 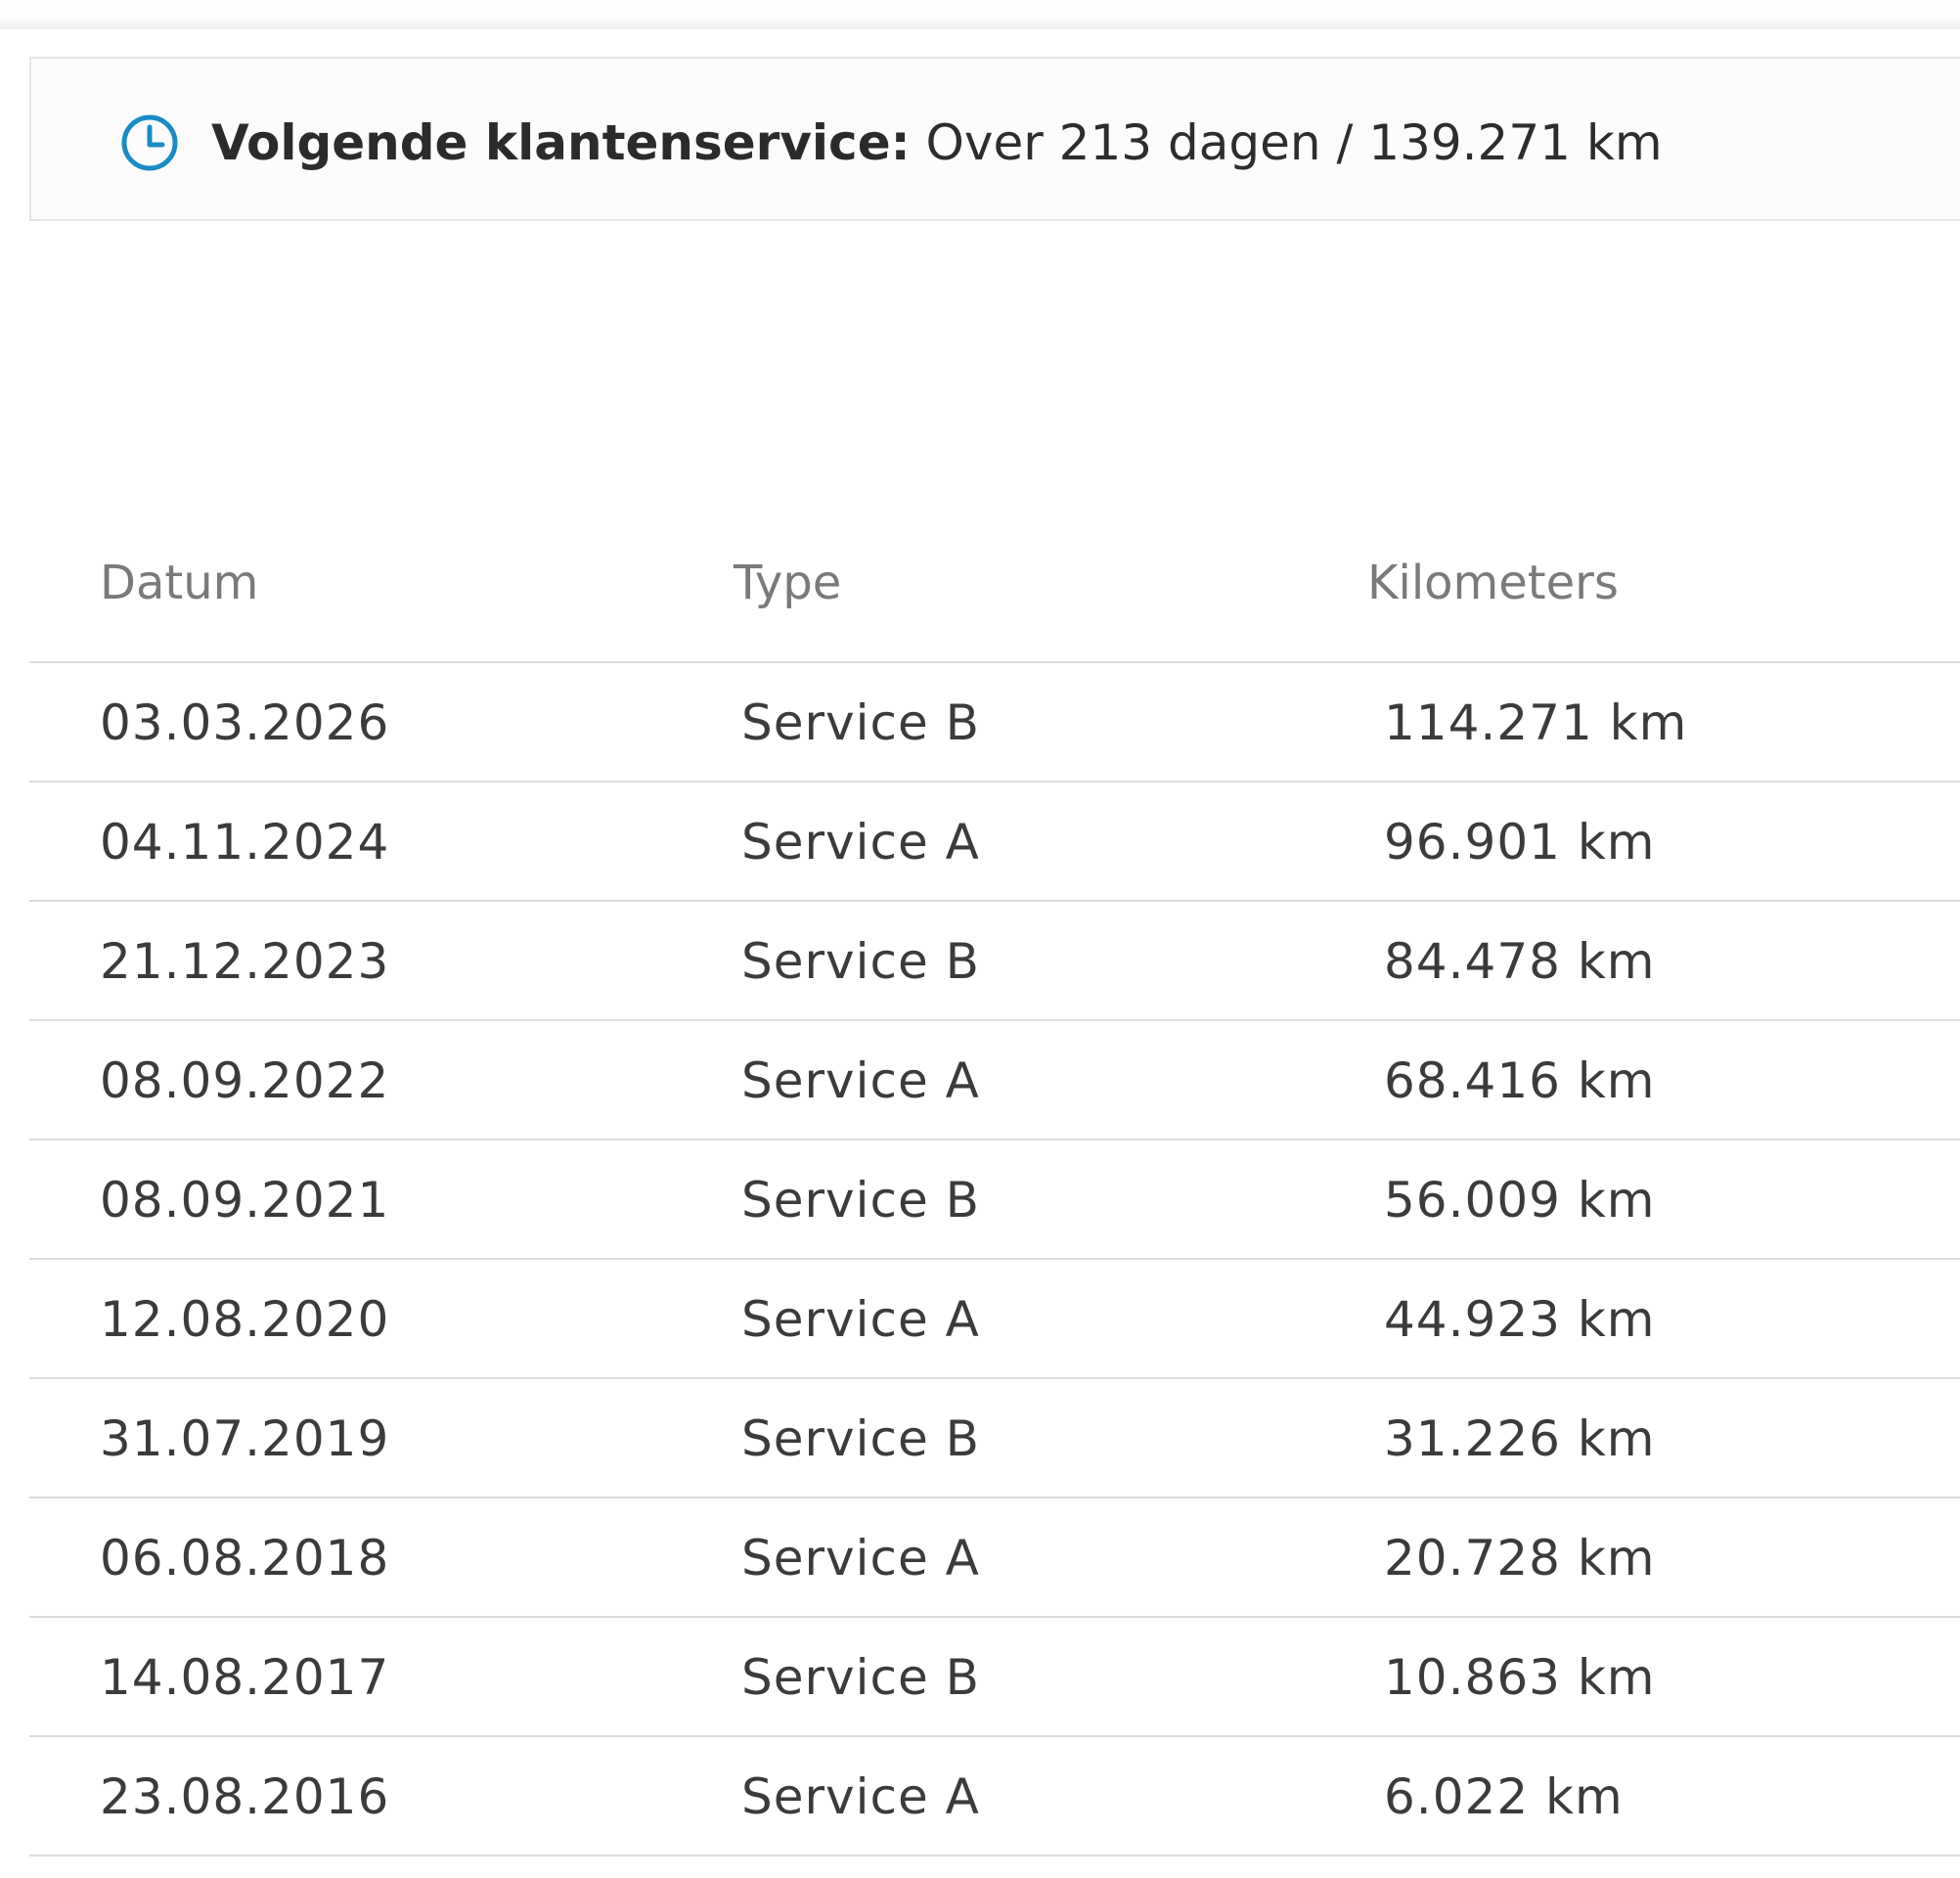 What do you see at coordinates (1536, 722) in the screenshot?
I see `cell-kilometers: 114.271 km` at bounding box center [1536, 722].